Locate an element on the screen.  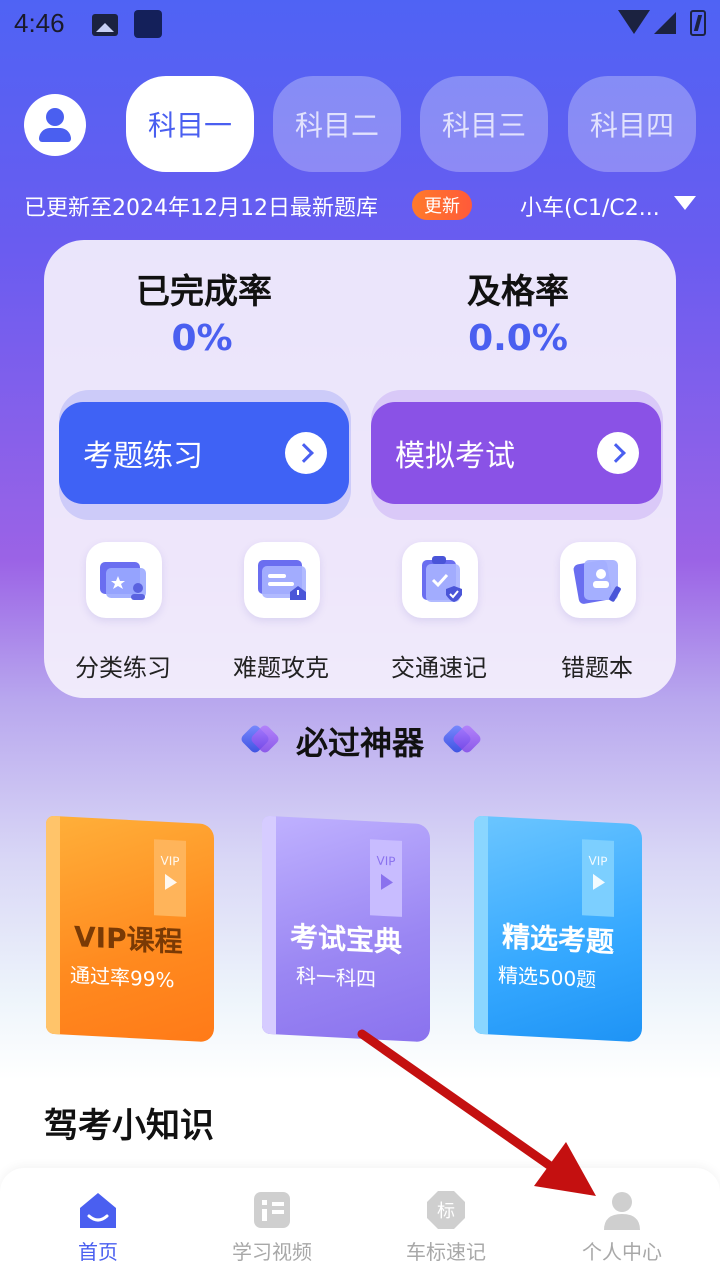
gallery-notification-icon is located at coordinates (105, 25).